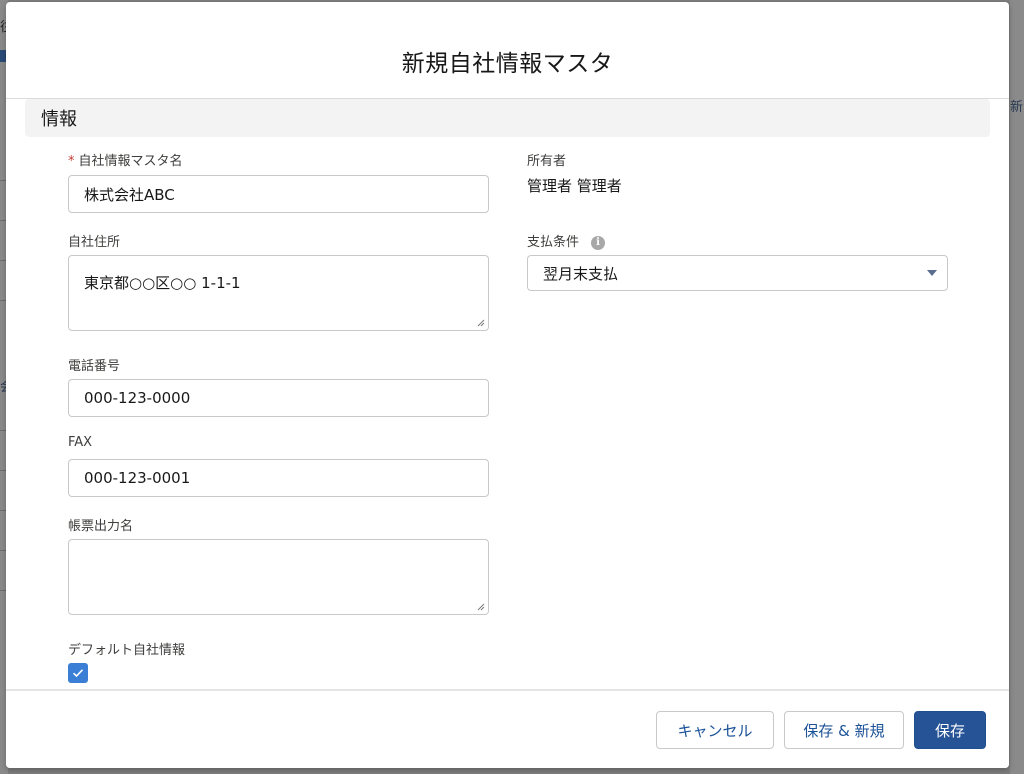 This screenshot has height=774, width=1024. I want to click on default-flag-checkbox, so click(78, 673).